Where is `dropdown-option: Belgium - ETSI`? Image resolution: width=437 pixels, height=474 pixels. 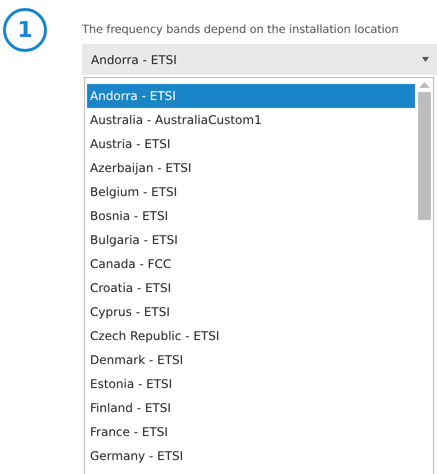 dropdown-option: Belgium - ETSI is located at coordinates (251, 192).